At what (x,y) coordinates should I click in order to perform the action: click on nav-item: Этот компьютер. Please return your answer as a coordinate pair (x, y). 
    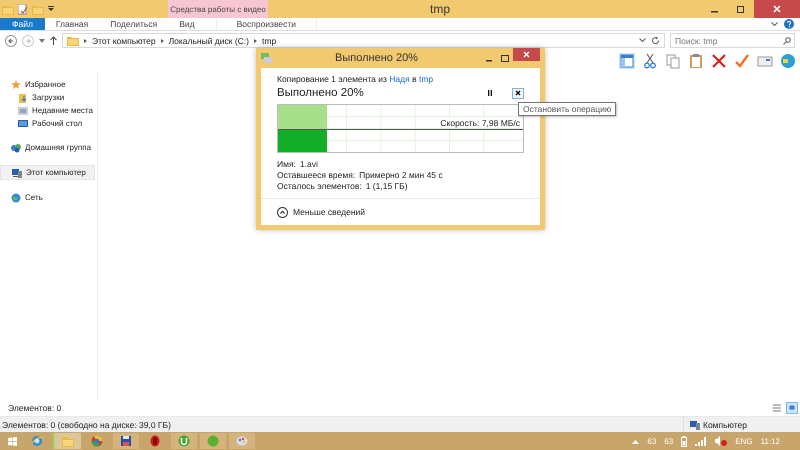
    Looking at the image, I should click on (47, 172).